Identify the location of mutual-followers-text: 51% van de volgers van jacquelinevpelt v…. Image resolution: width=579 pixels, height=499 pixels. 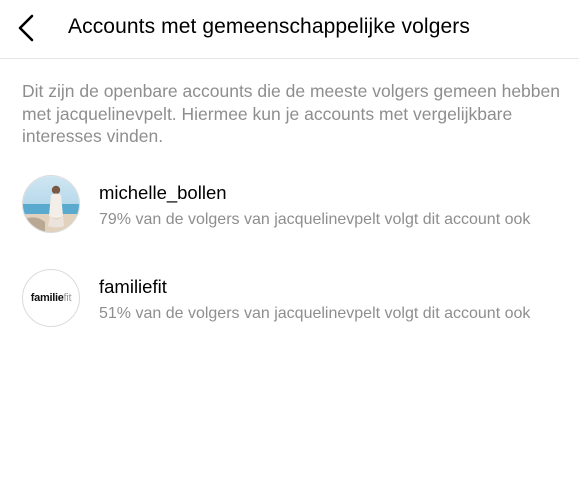
(315, 313).